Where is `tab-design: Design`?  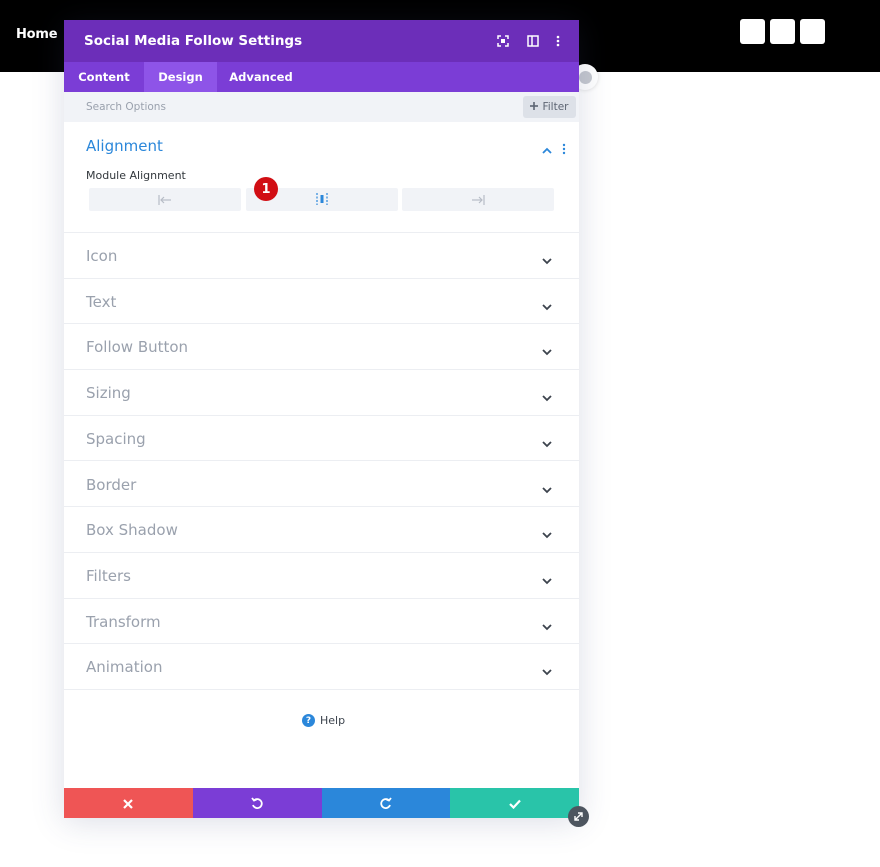
tab-design: Design is located at coordinates (180, 77).